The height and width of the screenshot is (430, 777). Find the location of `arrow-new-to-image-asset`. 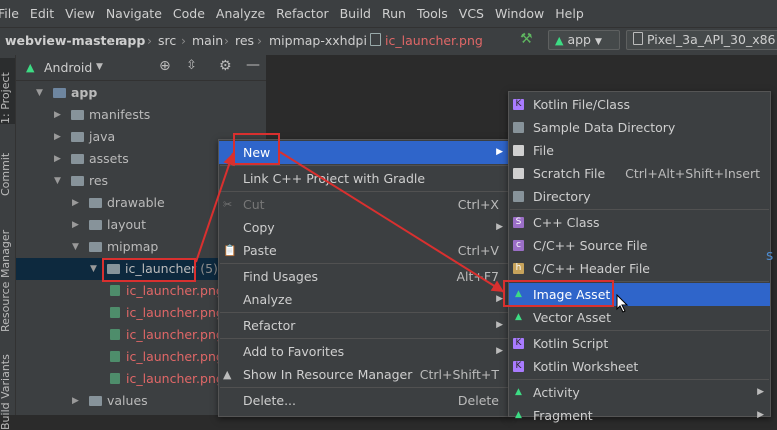

arrow-new-to-image-asset is located at coordinates (392, 222).